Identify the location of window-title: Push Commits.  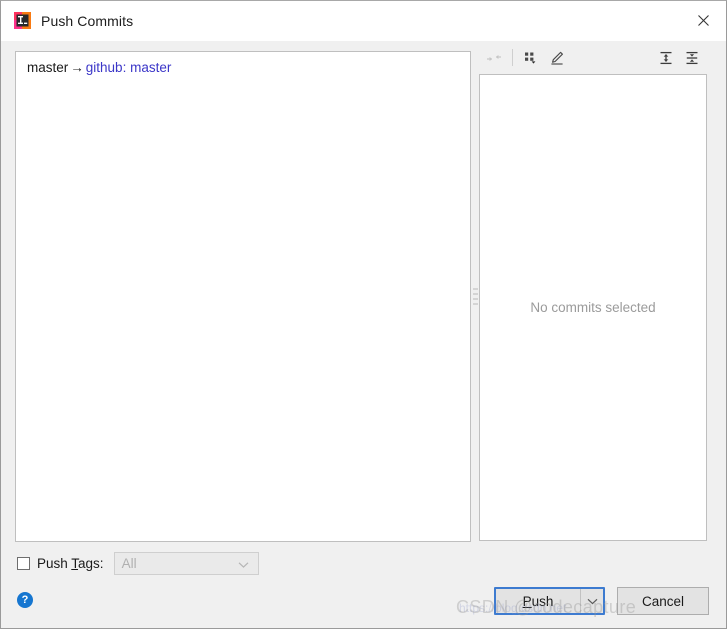
(87, 20).